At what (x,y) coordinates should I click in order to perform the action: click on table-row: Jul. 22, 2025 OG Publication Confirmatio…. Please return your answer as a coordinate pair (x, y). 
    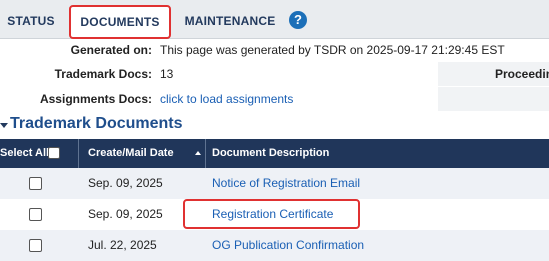
    Looking at the image, I should click on (274, 245).